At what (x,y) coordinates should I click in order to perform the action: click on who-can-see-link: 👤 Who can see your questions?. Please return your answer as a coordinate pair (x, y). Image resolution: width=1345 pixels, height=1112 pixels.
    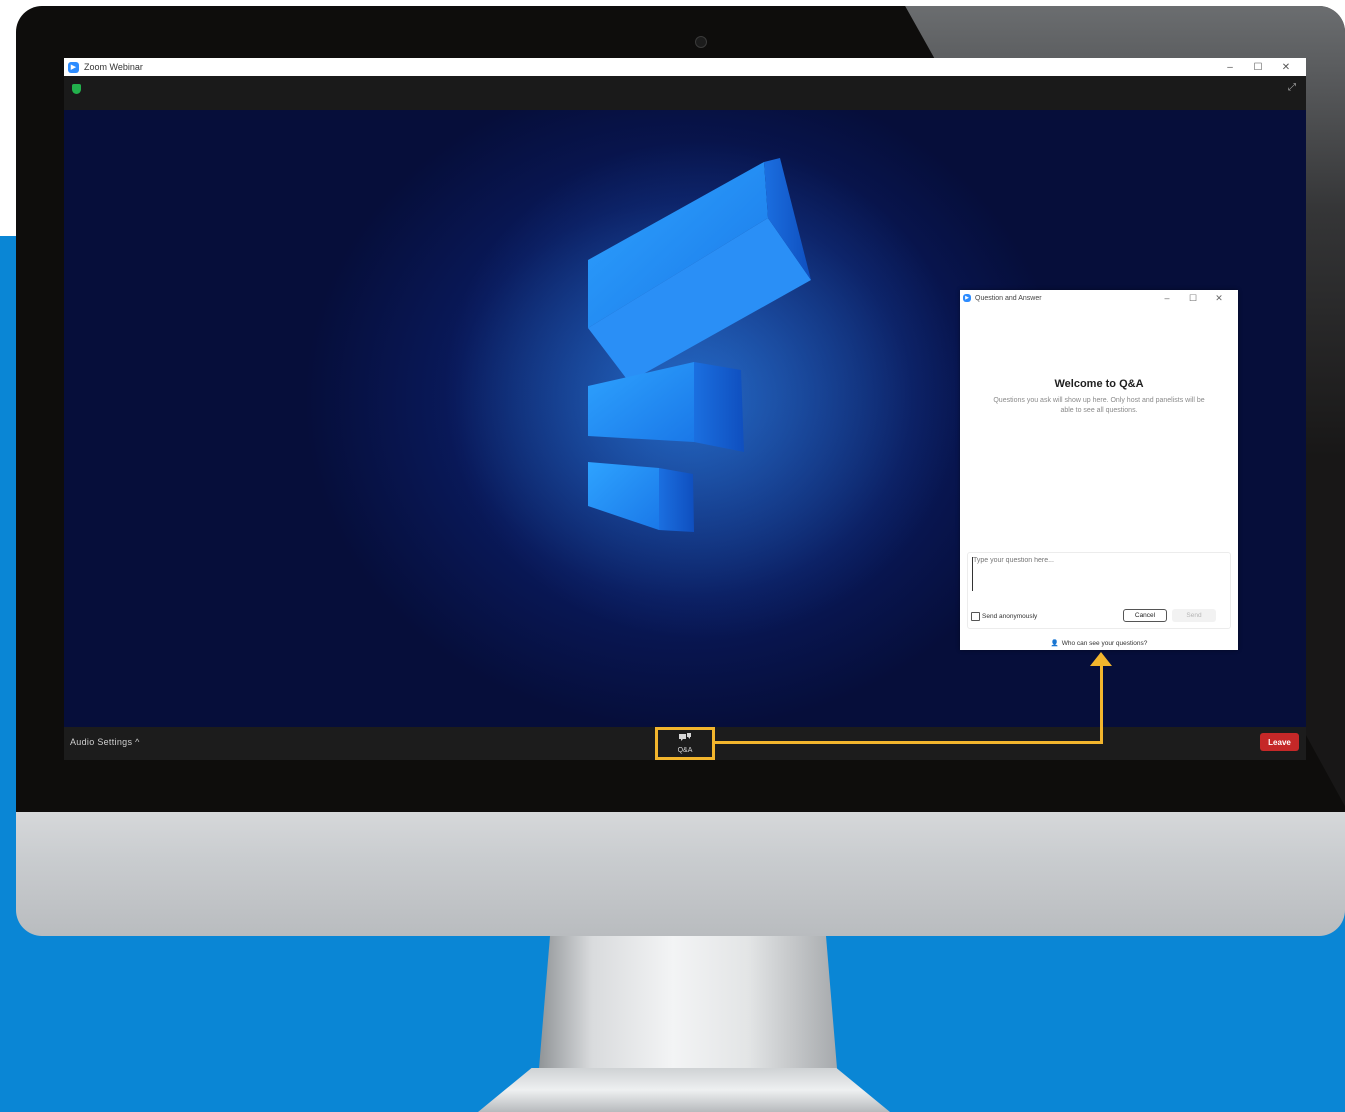
    Looking at the image, I should click on (1099, 643).